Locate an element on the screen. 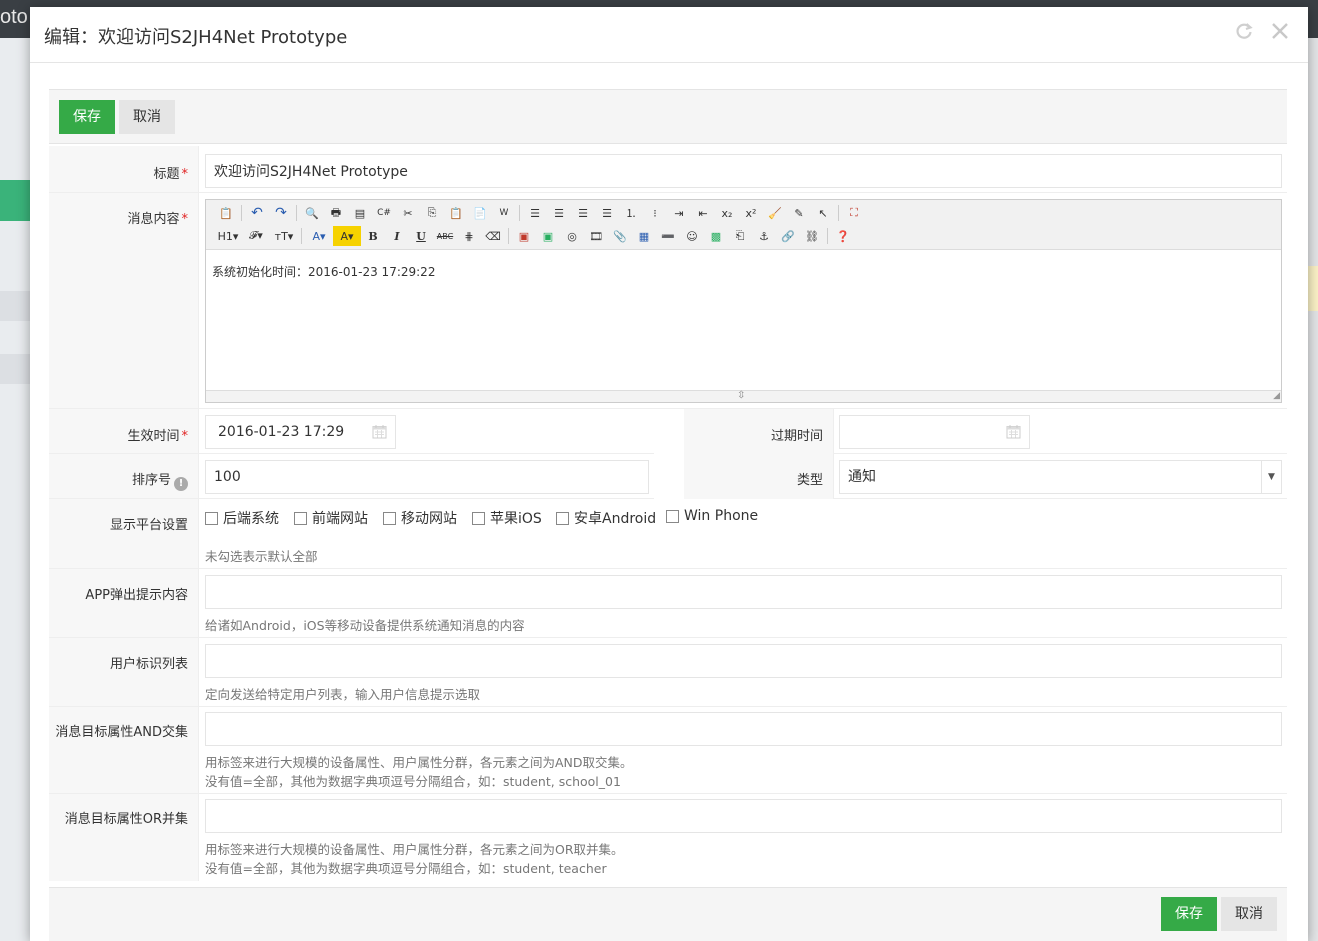 The image size is (1318, 941). source-icon: 📋 is located at coordinates (226, 213).